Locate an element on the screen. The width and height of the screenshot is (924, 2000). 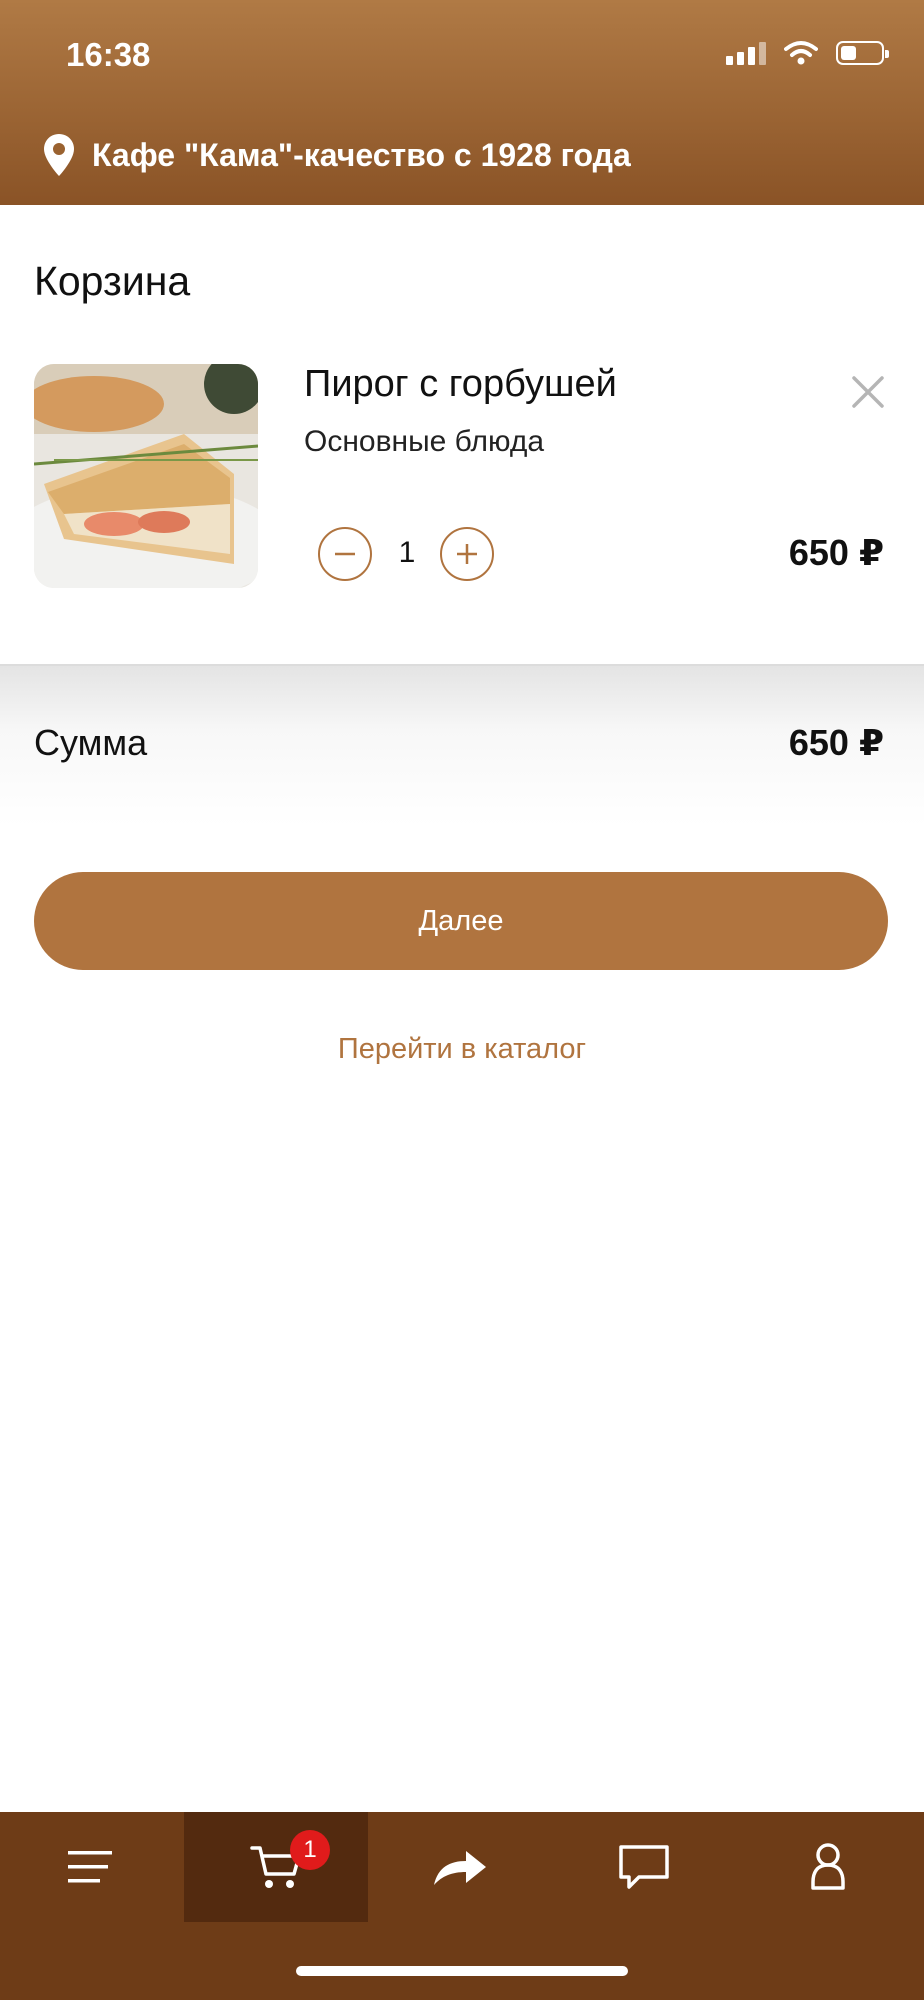
tab-menu is located at coordinates (92, 1867).